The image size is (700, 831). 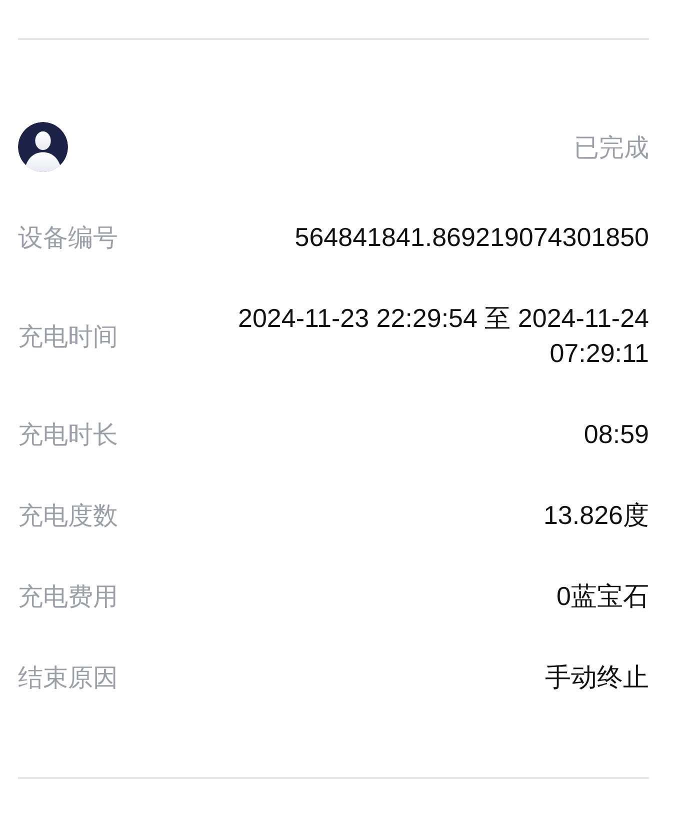 What do you see at coordinates (68, 597) in the screenshot?
I see `field-label: 充电费用` at bounding box center [68, 597].